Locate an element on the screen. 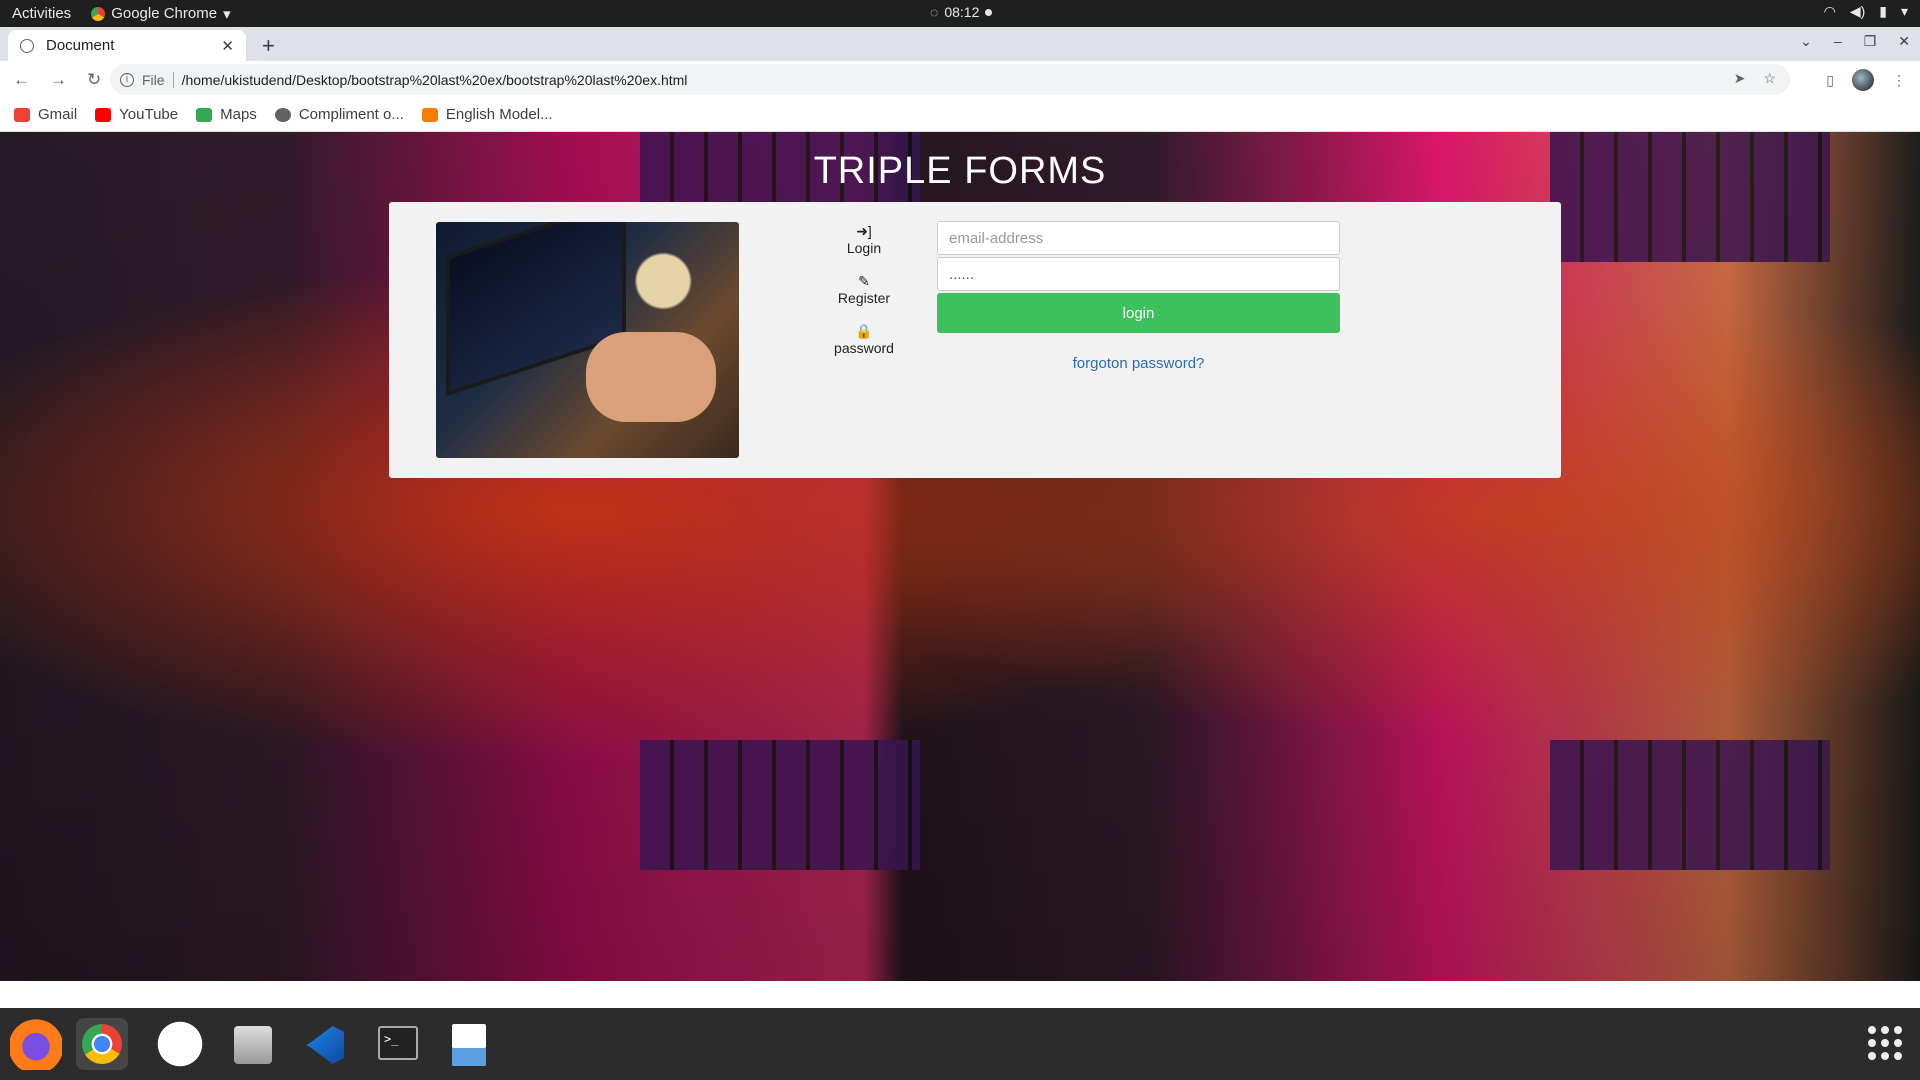 This screenshot has width=1920, height=1080. navigation-buttons: ← → ↻ is located at coordinates (57, 80).